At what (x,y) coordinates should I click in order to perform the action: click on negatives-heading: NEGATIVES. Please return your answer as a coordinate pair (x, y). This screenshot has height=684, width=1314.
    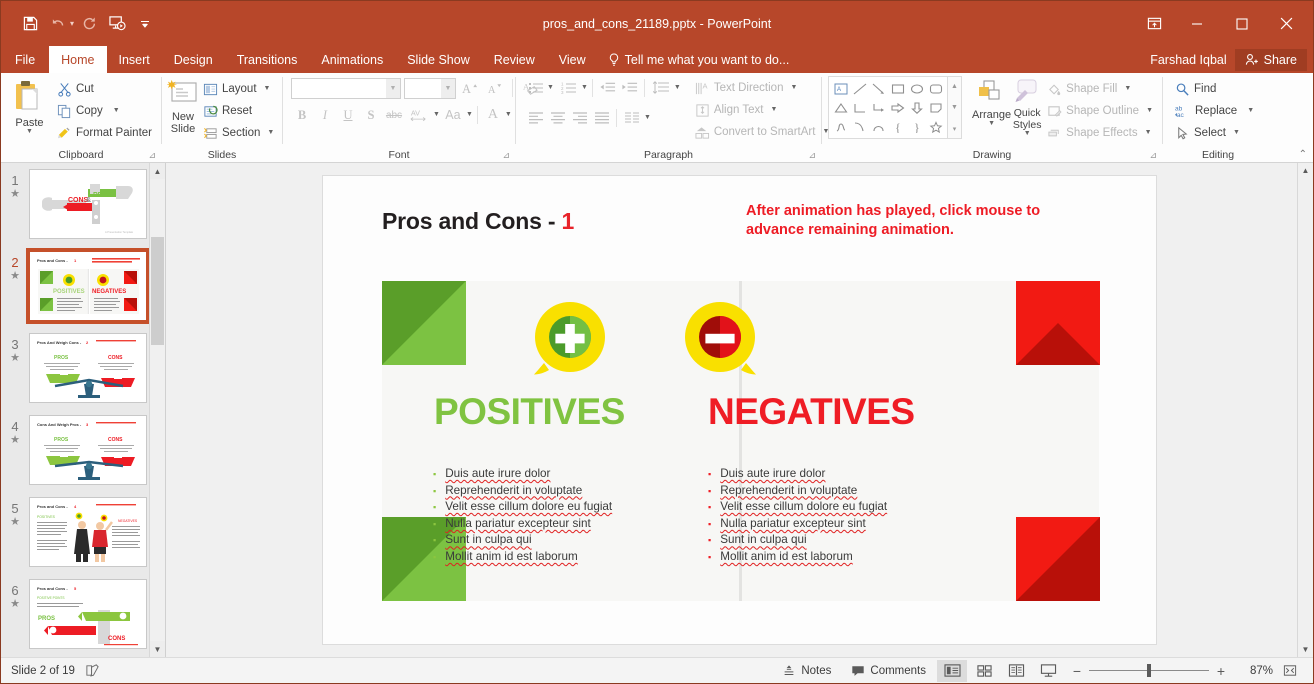
    Looking at the image, I should click on (811, 412).